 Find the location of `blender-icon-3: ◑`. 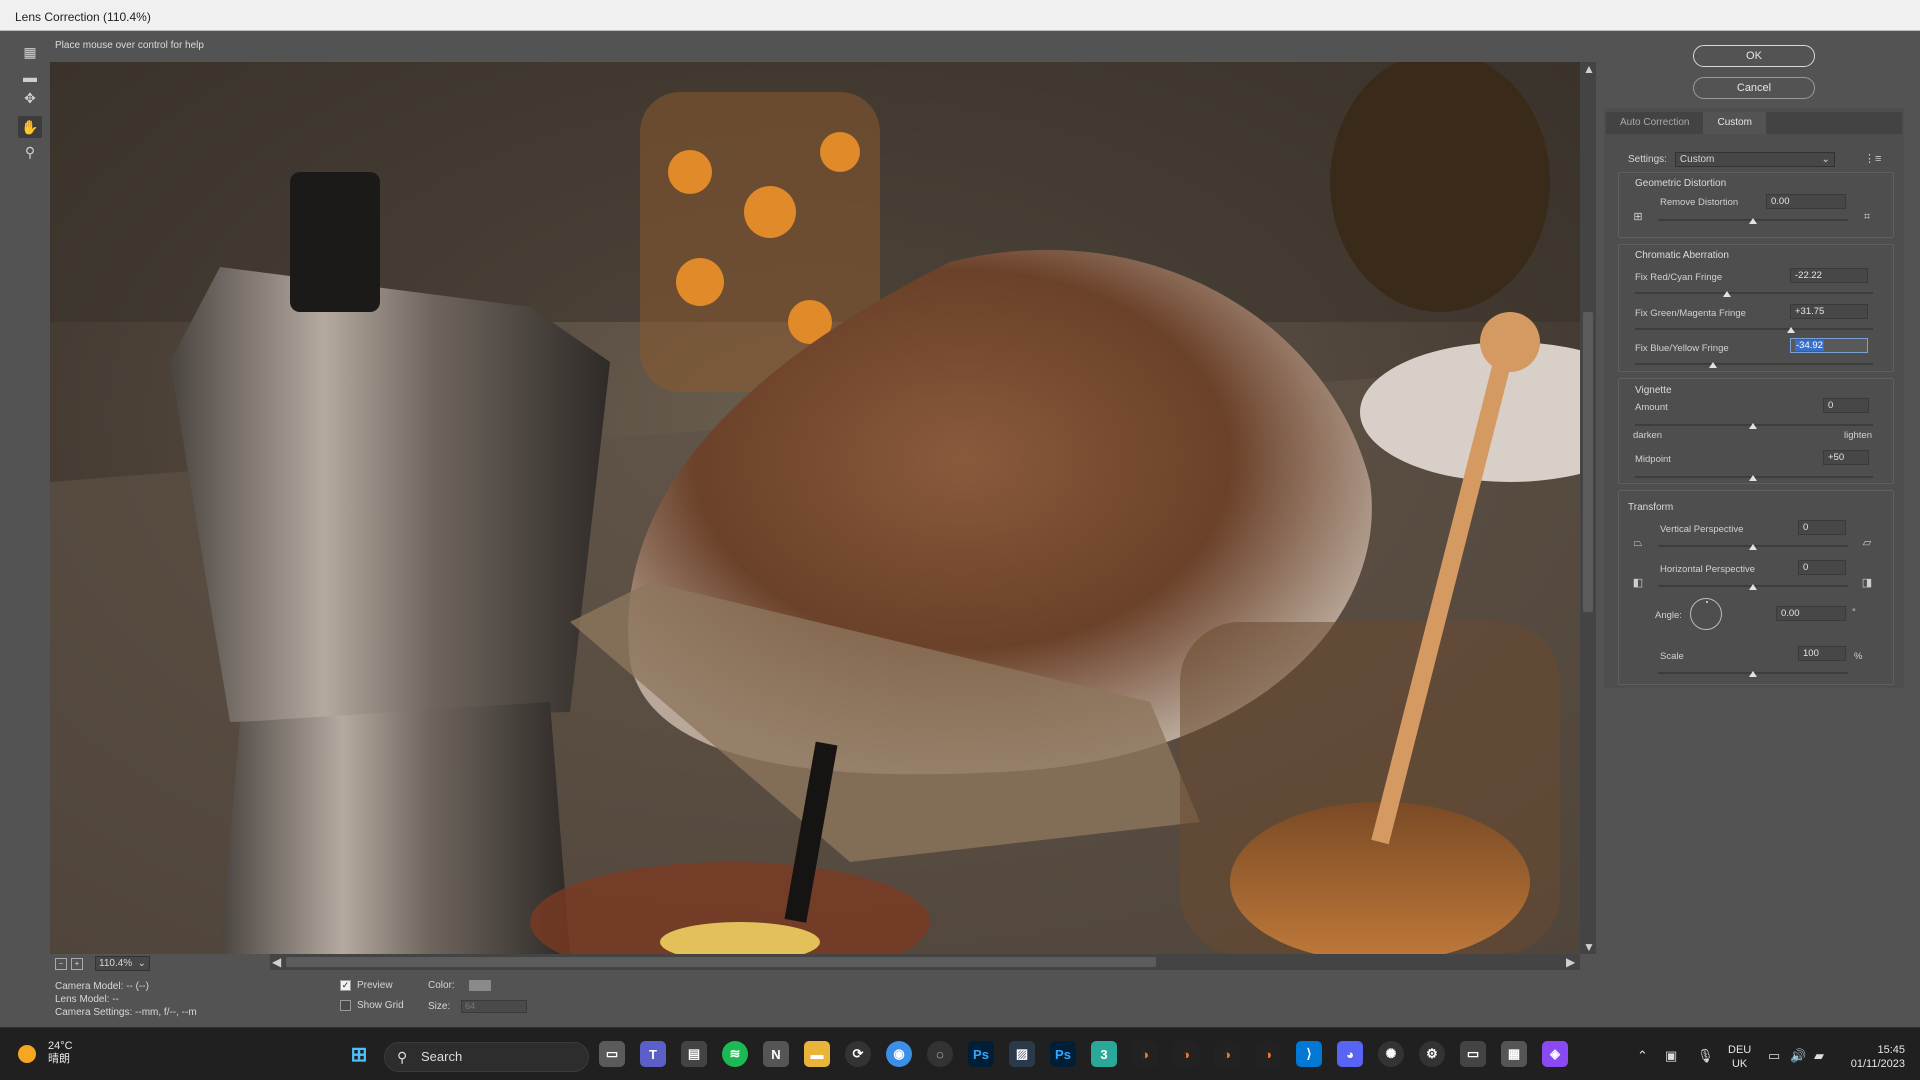

blender-icon-3: ◑ is located at coordinates (1227, 1054).